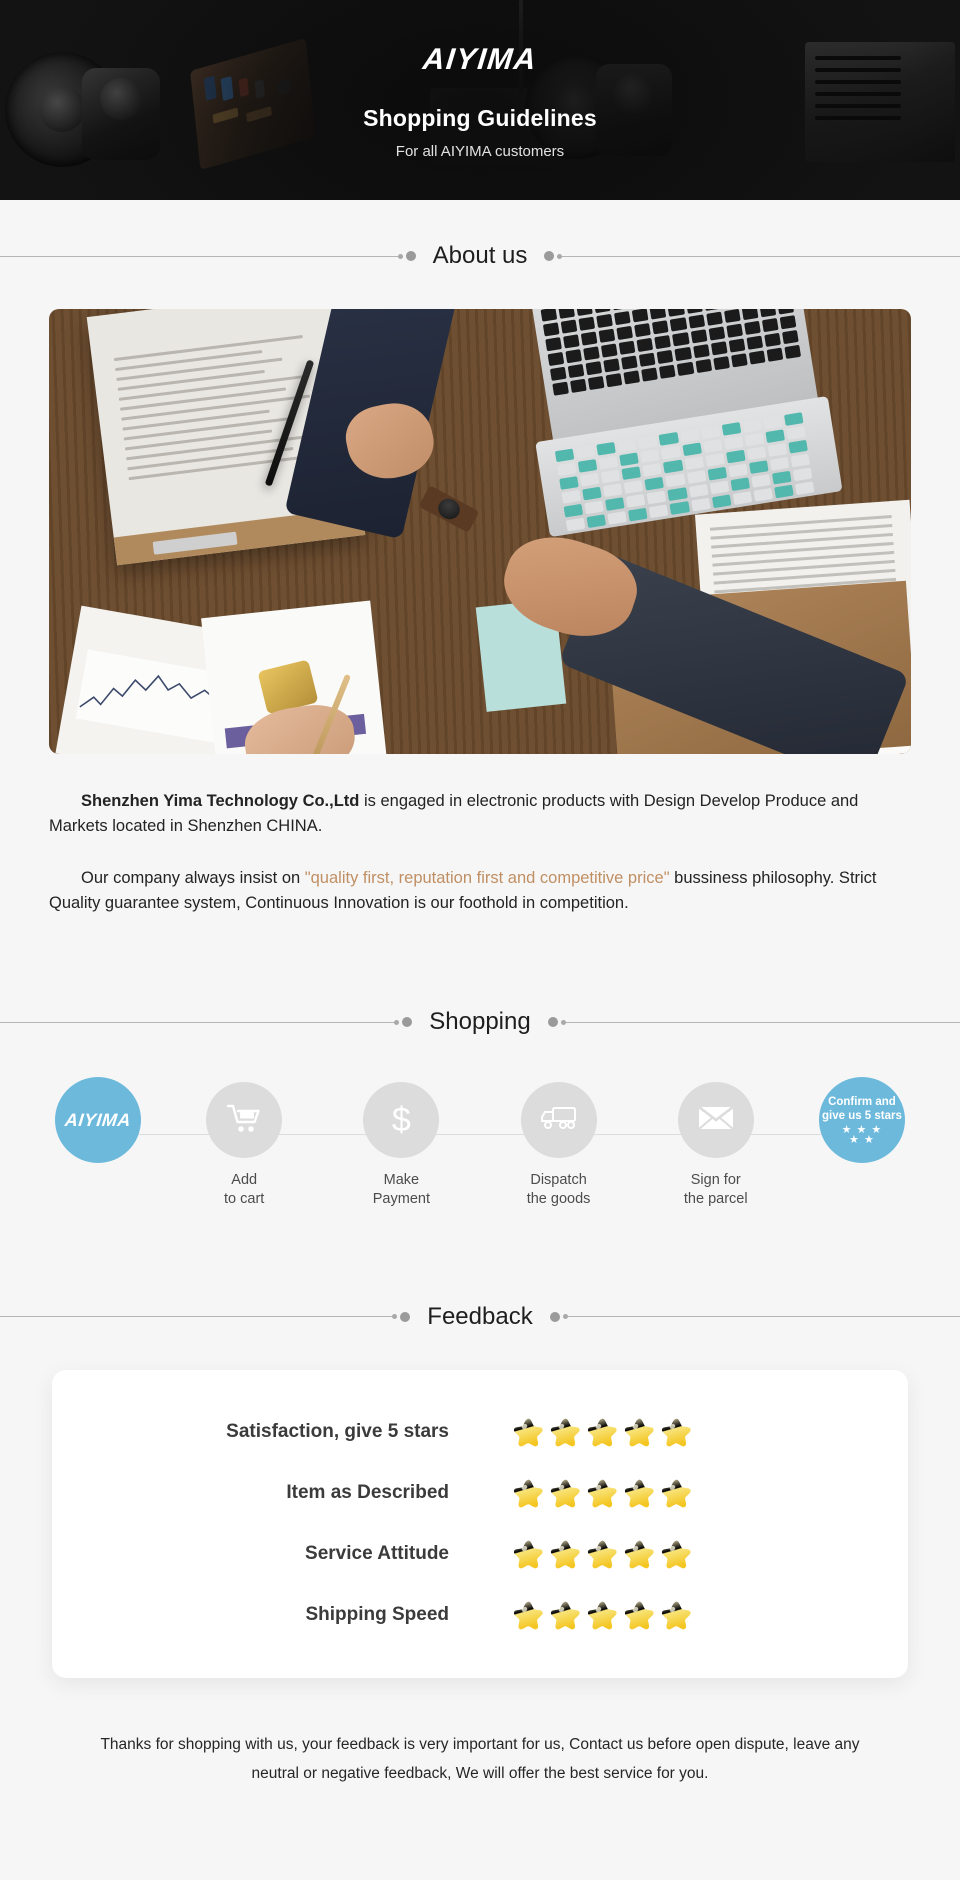  I want to click on feedback-divider: Feedback, so click(480, 1317).